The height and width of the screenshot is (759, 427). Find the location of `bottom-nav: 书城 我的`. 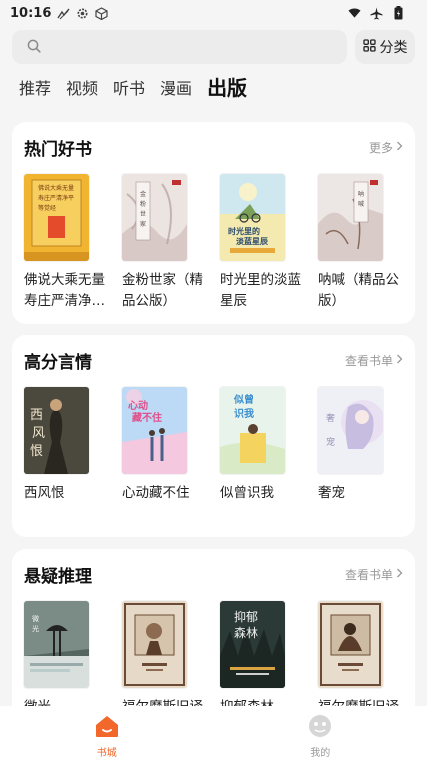

bottom-nav: 书城 我的 is located at coordinates (213, 732).